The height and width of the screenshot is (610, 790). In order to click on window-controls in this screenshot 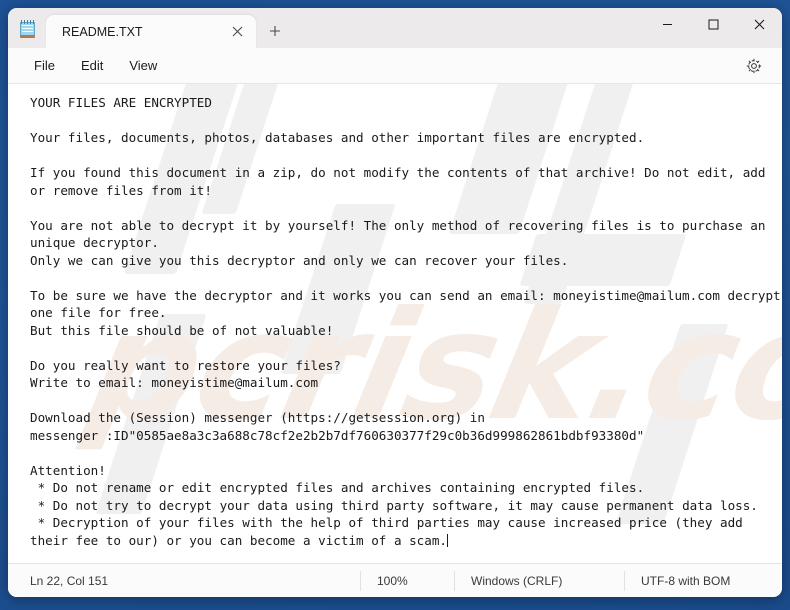, I will do `click(713, 28)`.